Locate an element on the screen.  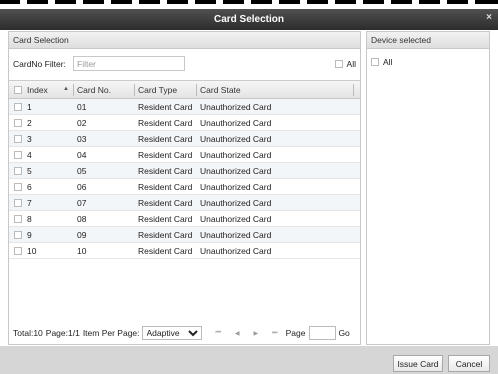
cell-card-no: 08 is located at coordinates (82, 219).